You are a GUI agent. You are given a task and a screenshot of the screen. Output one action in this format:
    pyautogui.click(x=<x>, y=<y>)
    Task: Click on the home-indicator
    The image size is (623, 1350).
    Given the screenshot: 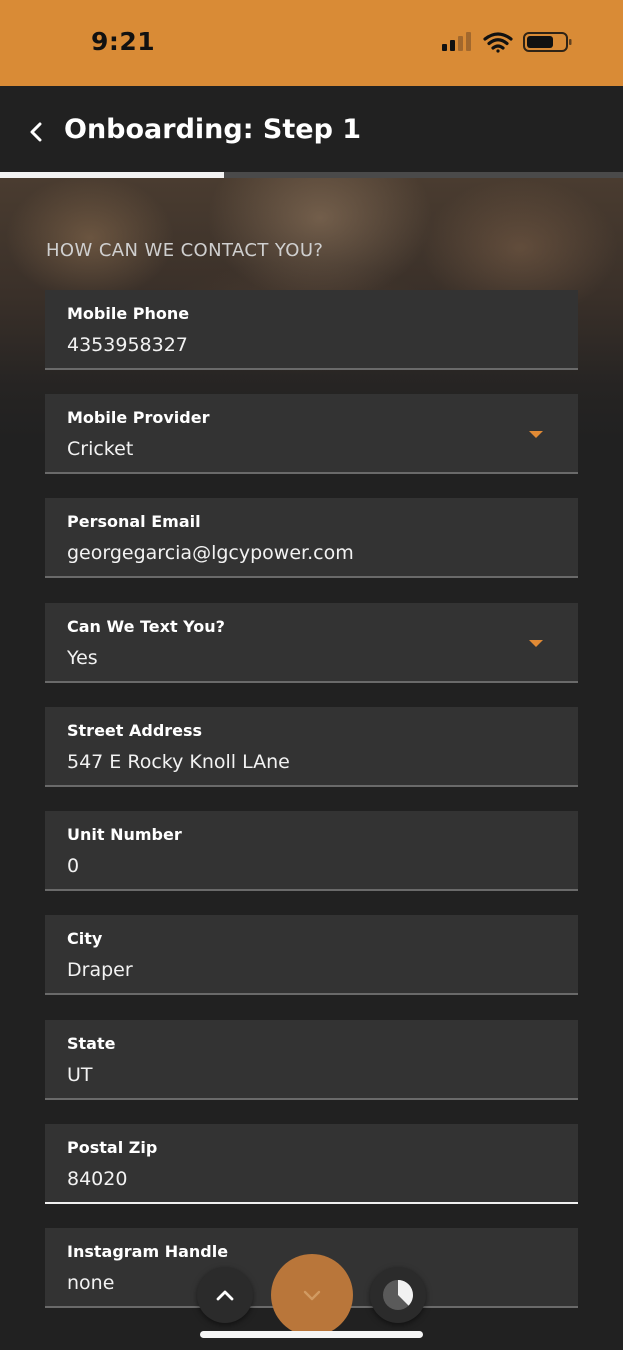 What is the action you would take?
    pyautogui.click(x=311, y=1334)
    